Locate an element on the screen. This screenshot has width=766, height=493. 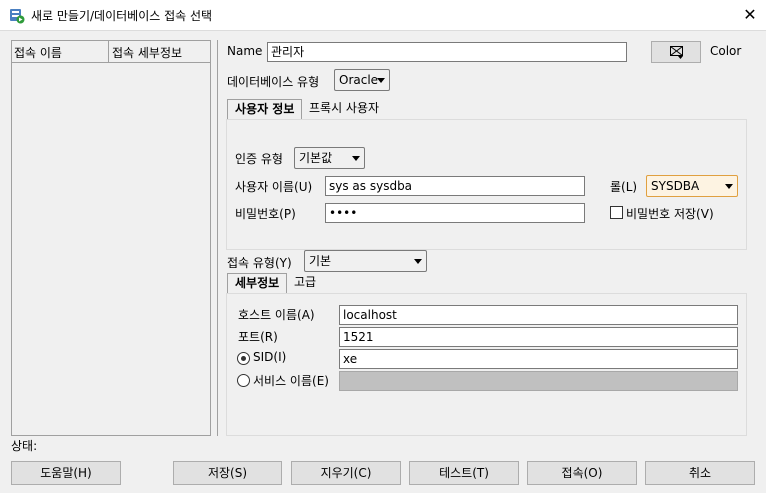
tab-user-info: 사용자 정보 is located at coordinates (265, 109).